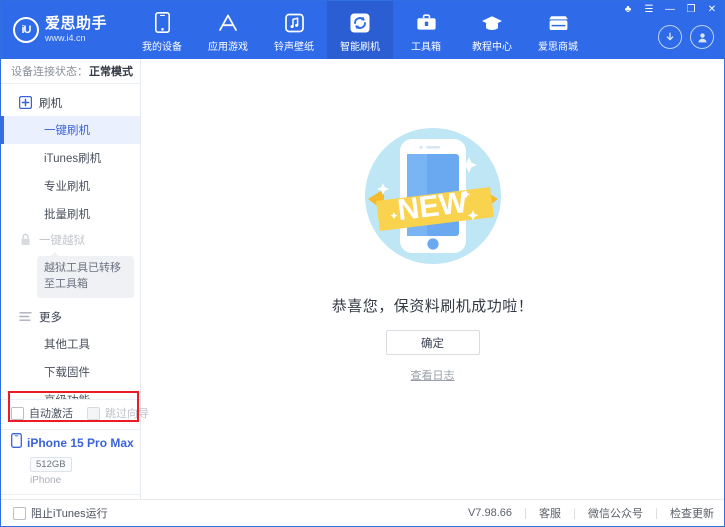 The height and width of the screenshot is (527, 725). What do you see at coordinates (75, 413) in the screenshot?
I see `sidebar-options-row: 自动激活 跳过向导` at bounding box center [75, 413].